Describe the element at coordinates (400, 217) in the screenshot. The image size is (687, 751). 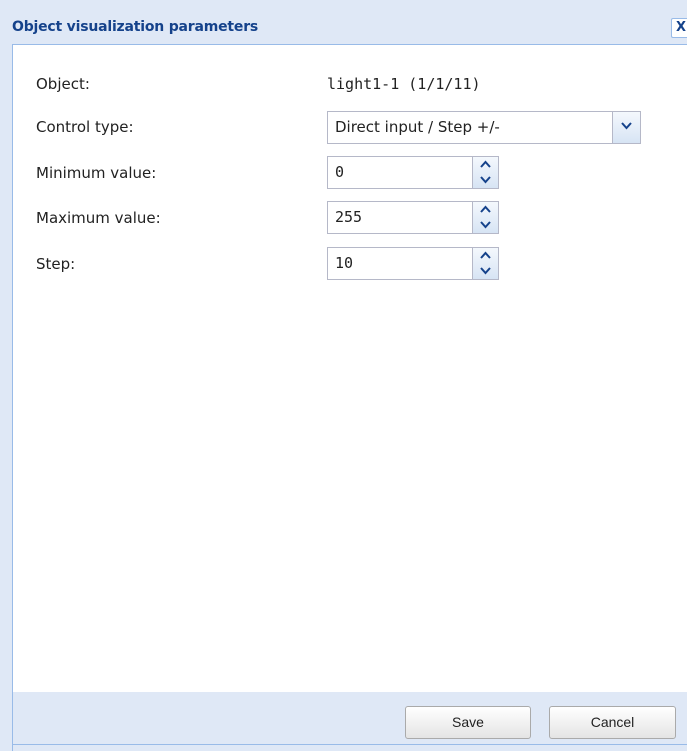
I see `maximum-value-input: 255` at that location.